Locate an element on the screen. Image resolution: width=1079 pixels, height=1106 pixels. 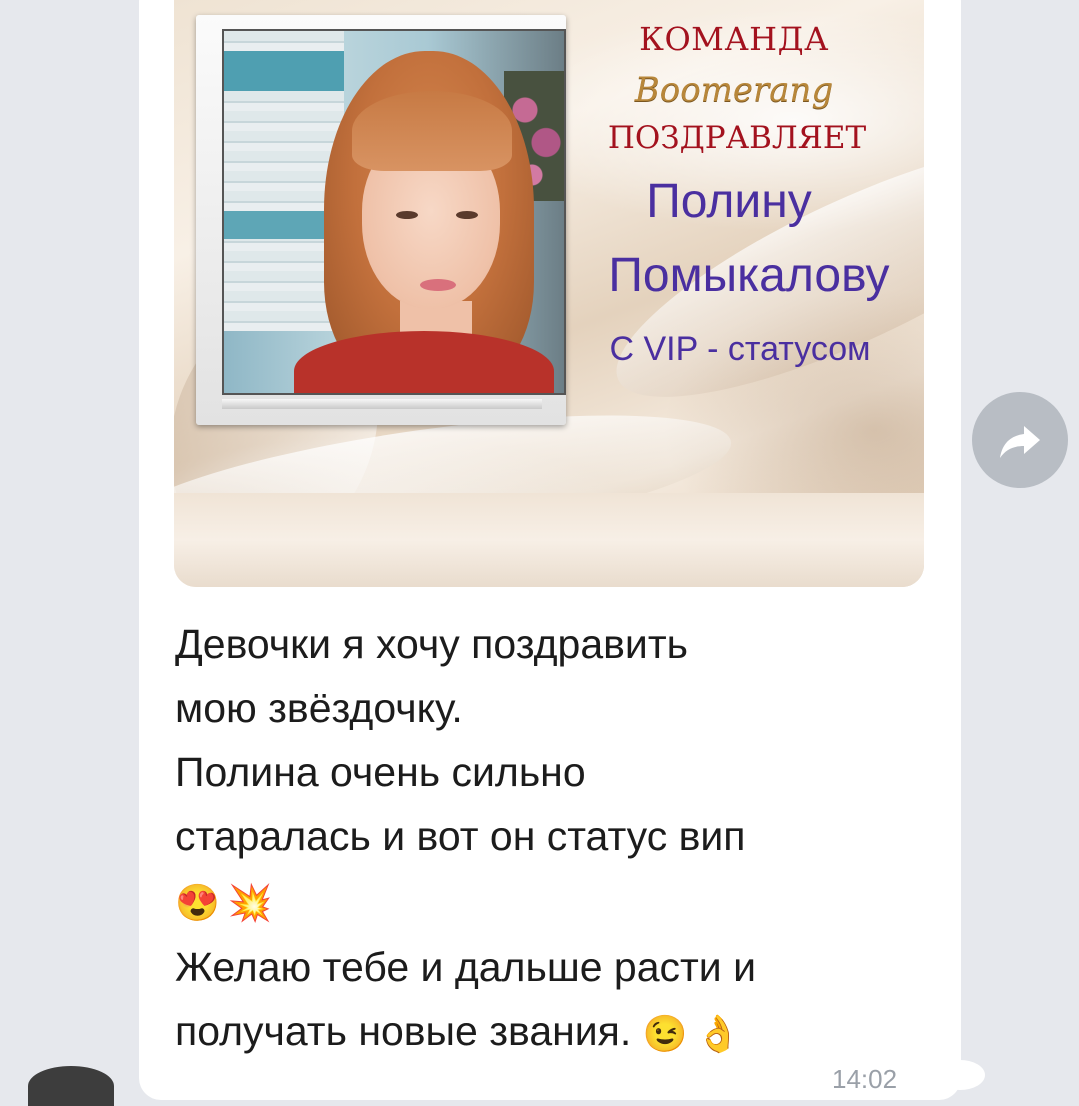
sender-avatar is located at coordinates (71, 1086).